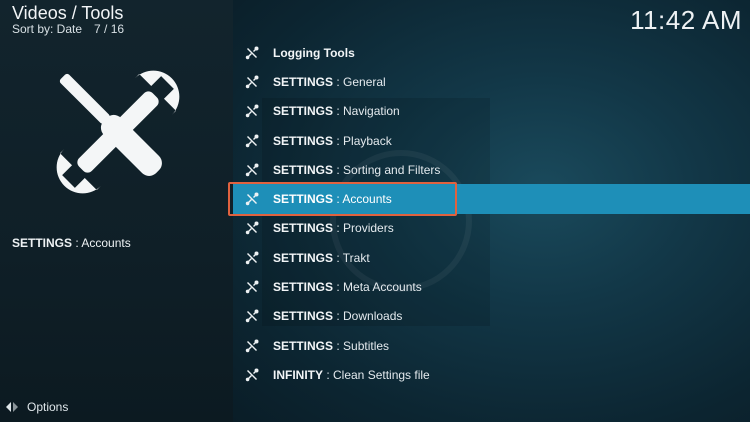  I want to click on options-label: Options, so click(48, 407).